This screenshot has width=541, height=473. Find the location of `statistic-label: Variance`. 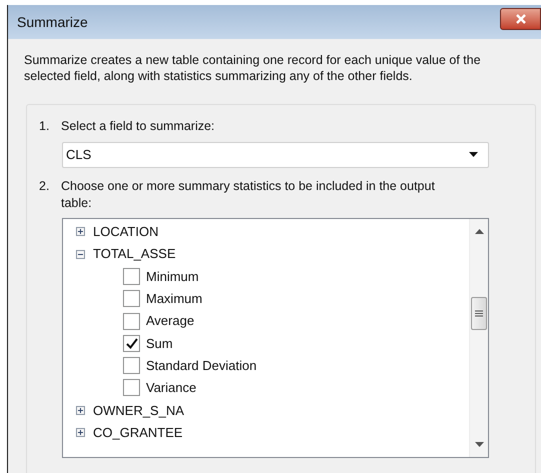

statistic-label: Variance is located at coordinates (171, 388).